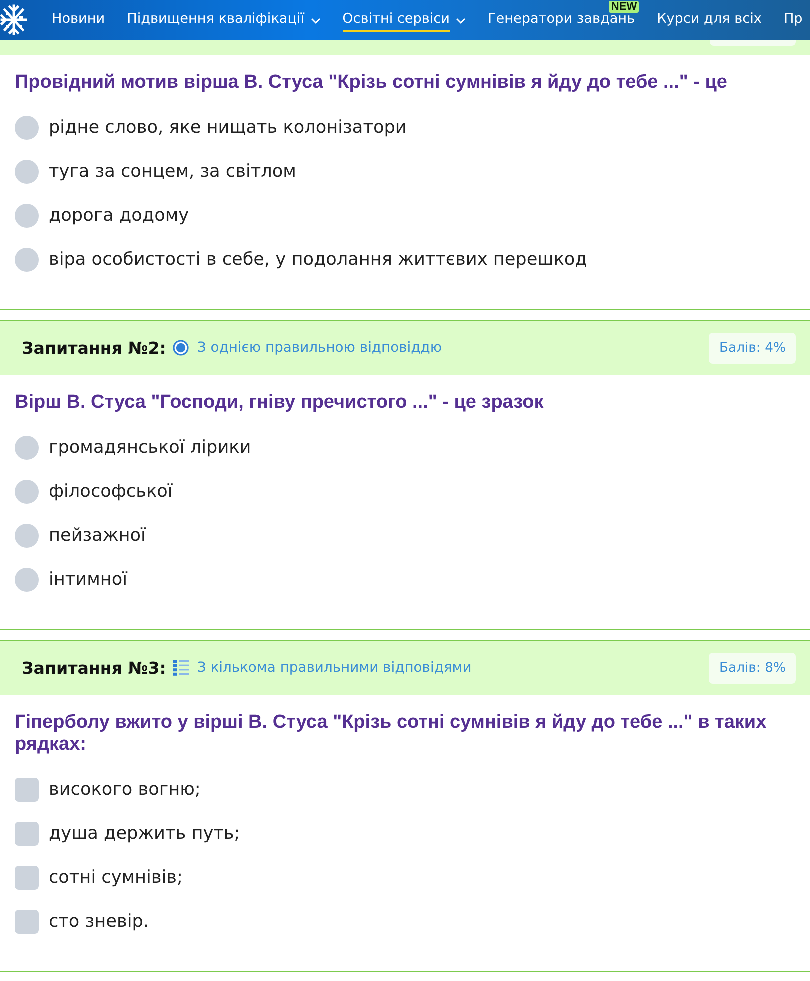 This screenshot has height=981, width=810. Describe the element at coordinates (181, 348) in the screenshot. I see `radio-type-icon` at that location.